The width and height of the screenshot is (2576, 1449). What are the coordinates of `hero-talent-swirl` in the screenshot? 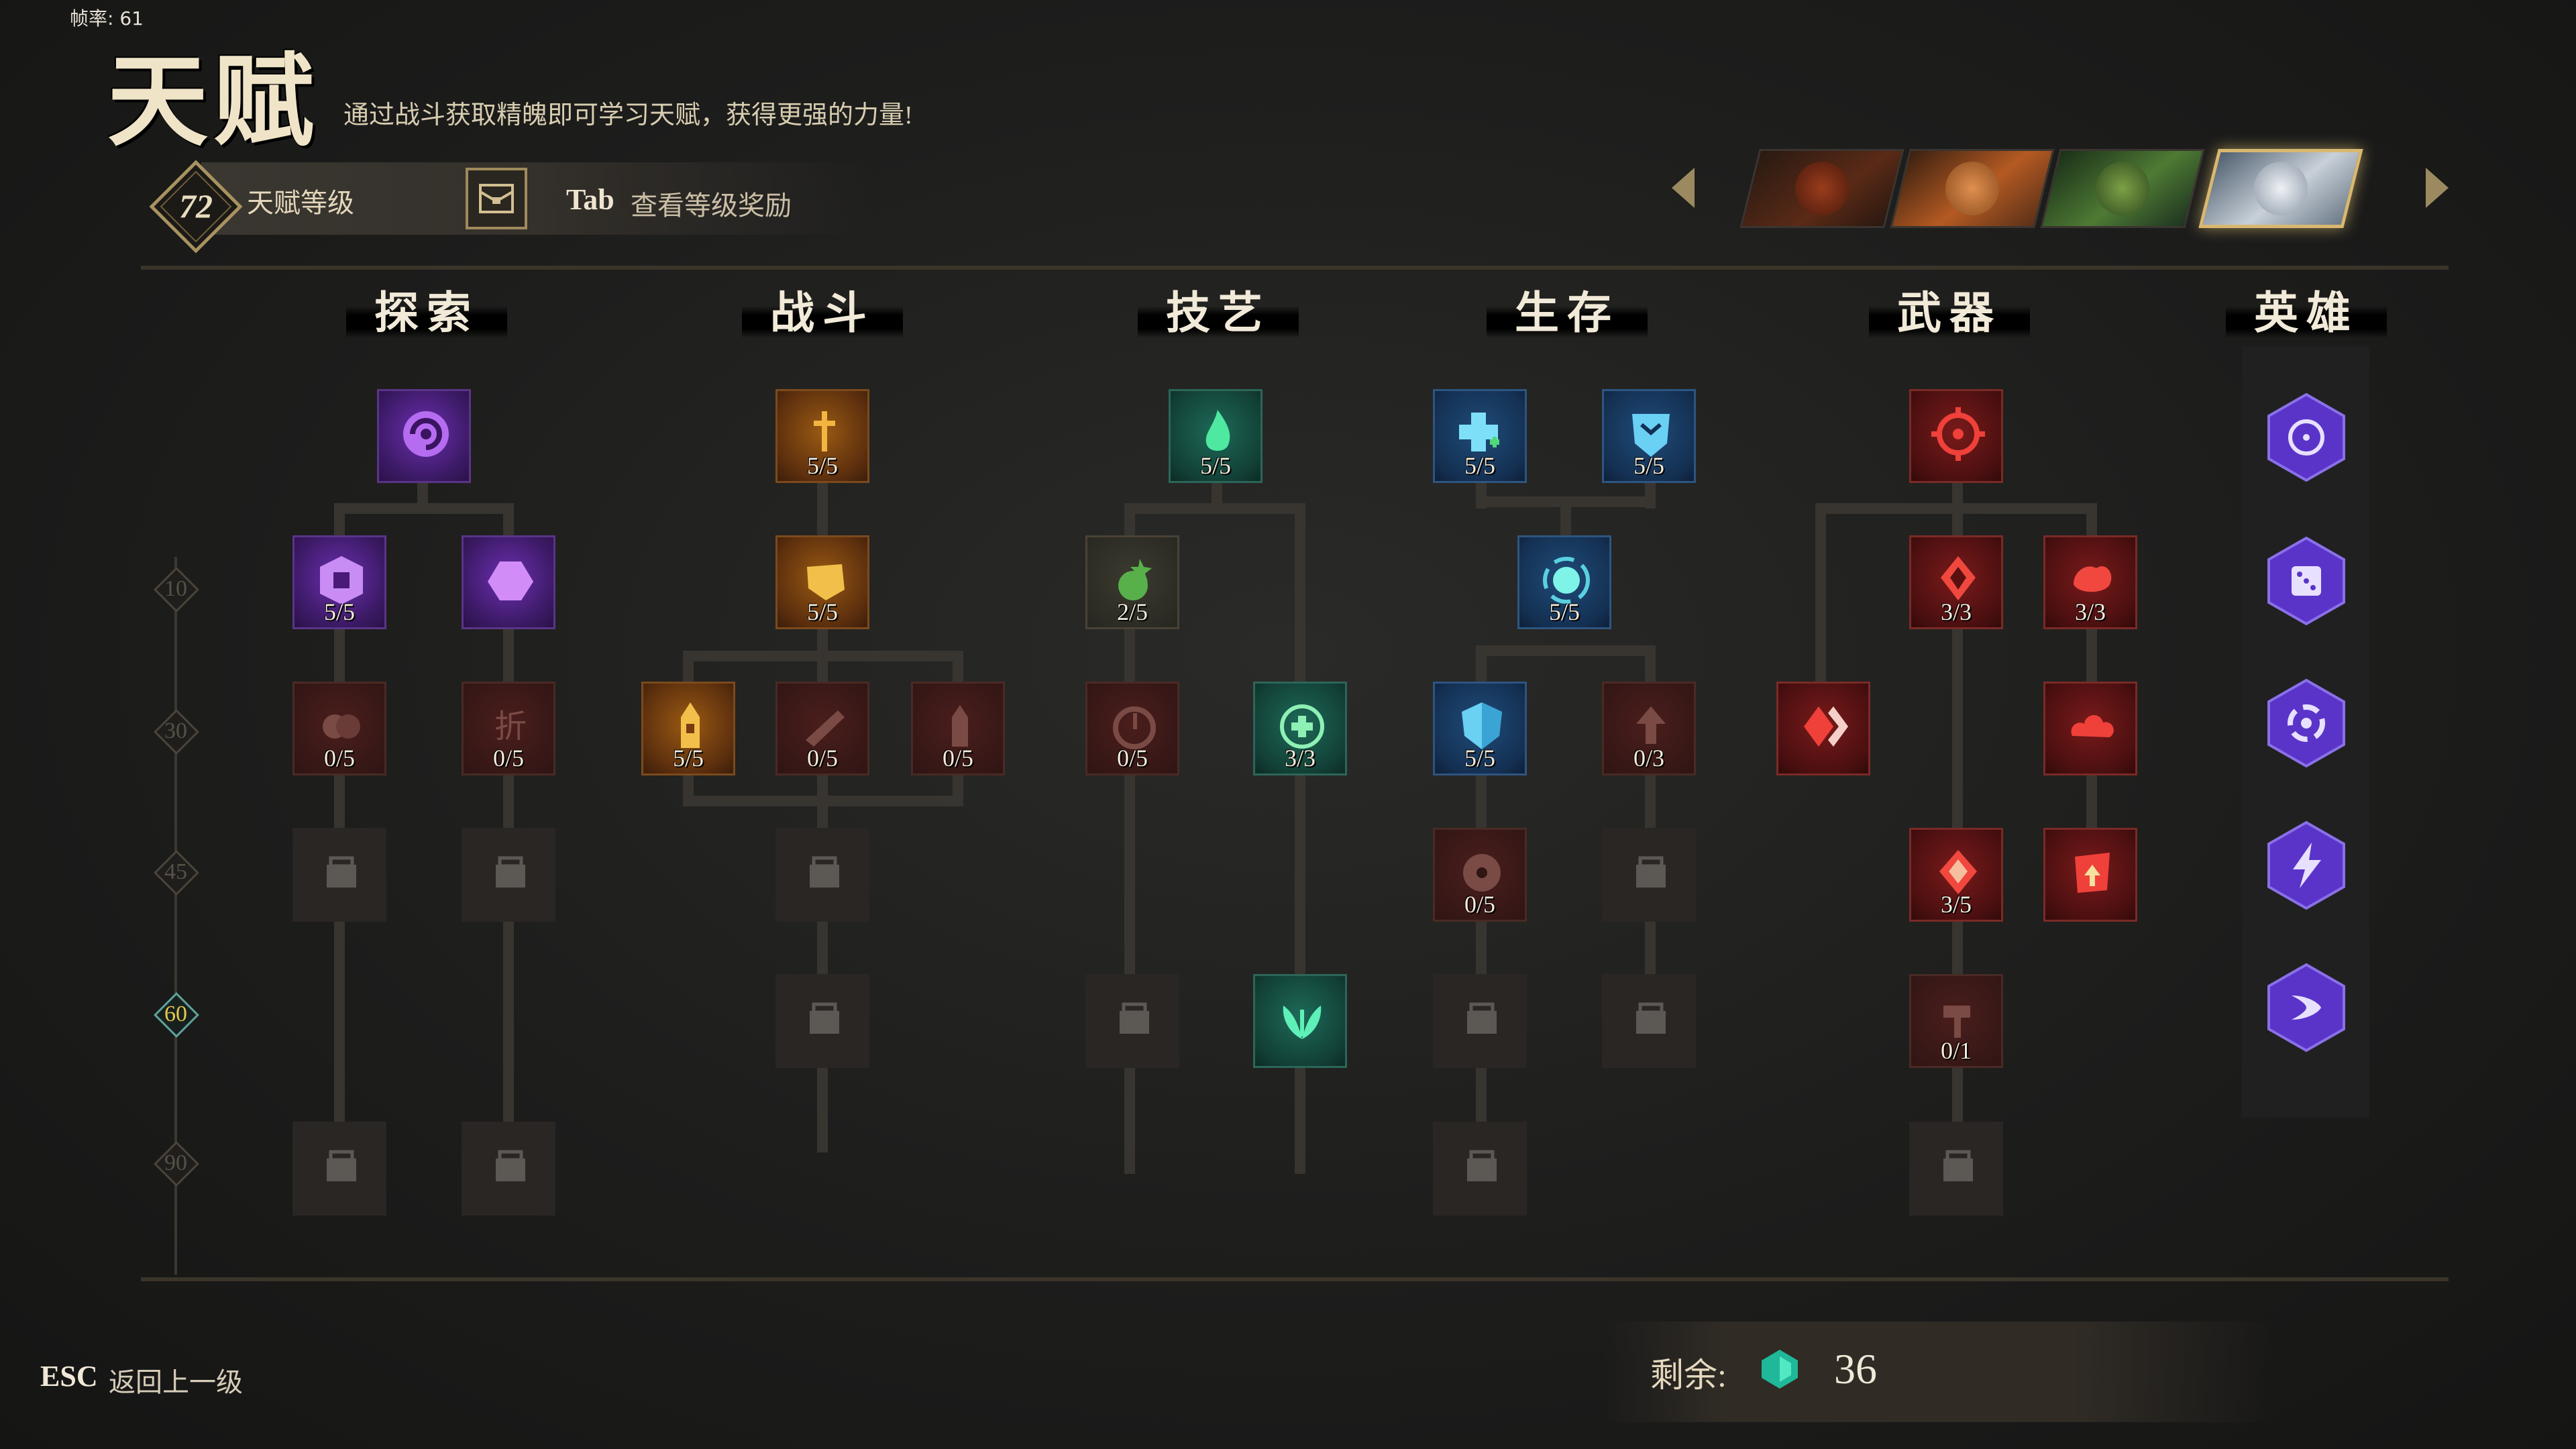 It's located at (2306, 723).